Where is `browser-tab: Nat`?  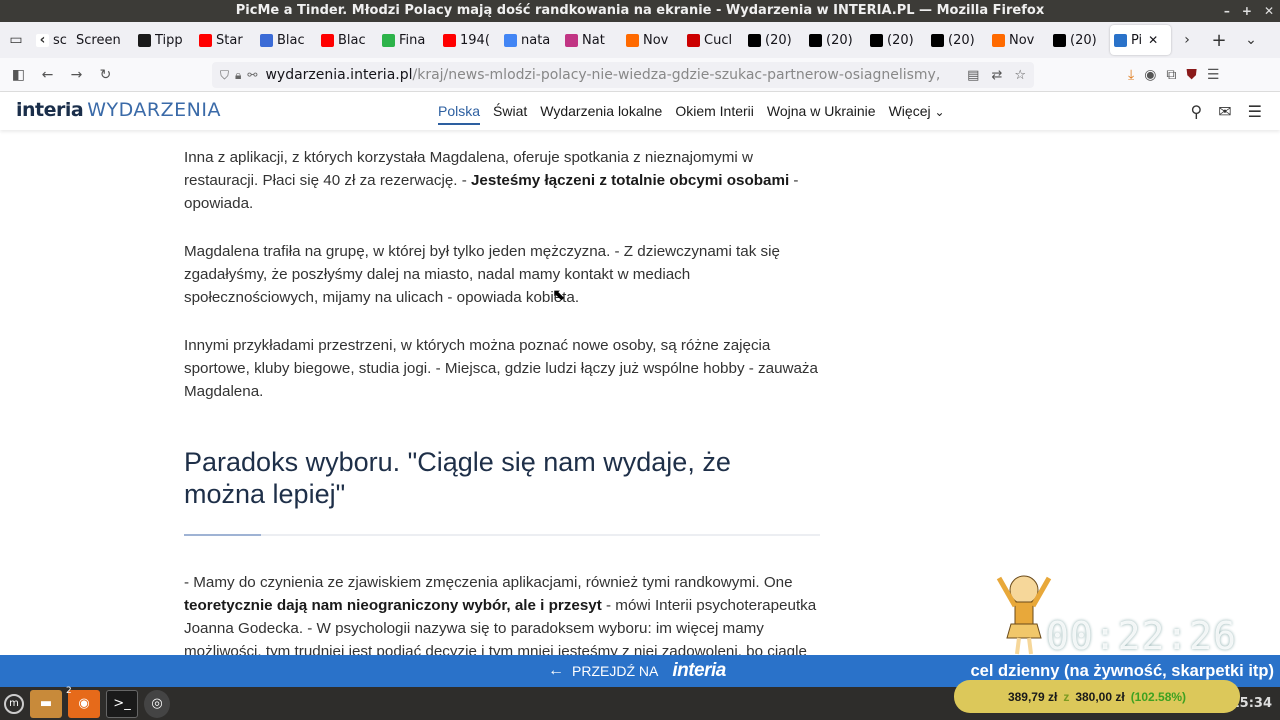
browser-tab: Nat is located at coordinates (591, 40).